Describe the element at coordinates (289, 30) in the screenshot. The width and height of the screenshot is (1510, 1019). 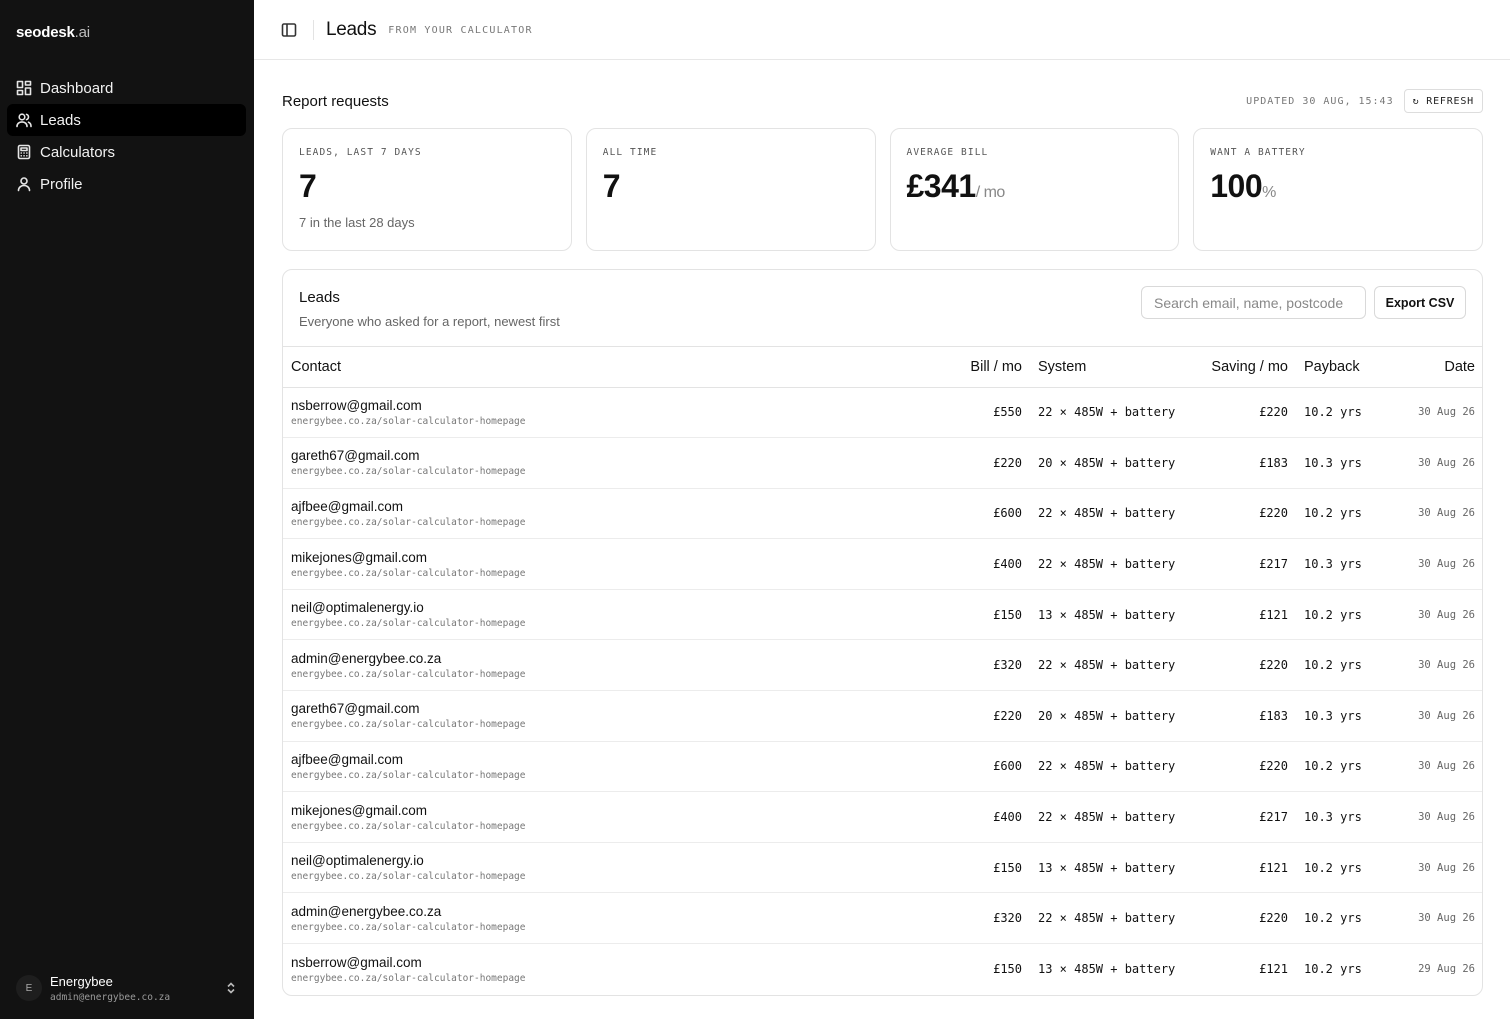
I see `sidebar-toggle-icon` at that location.